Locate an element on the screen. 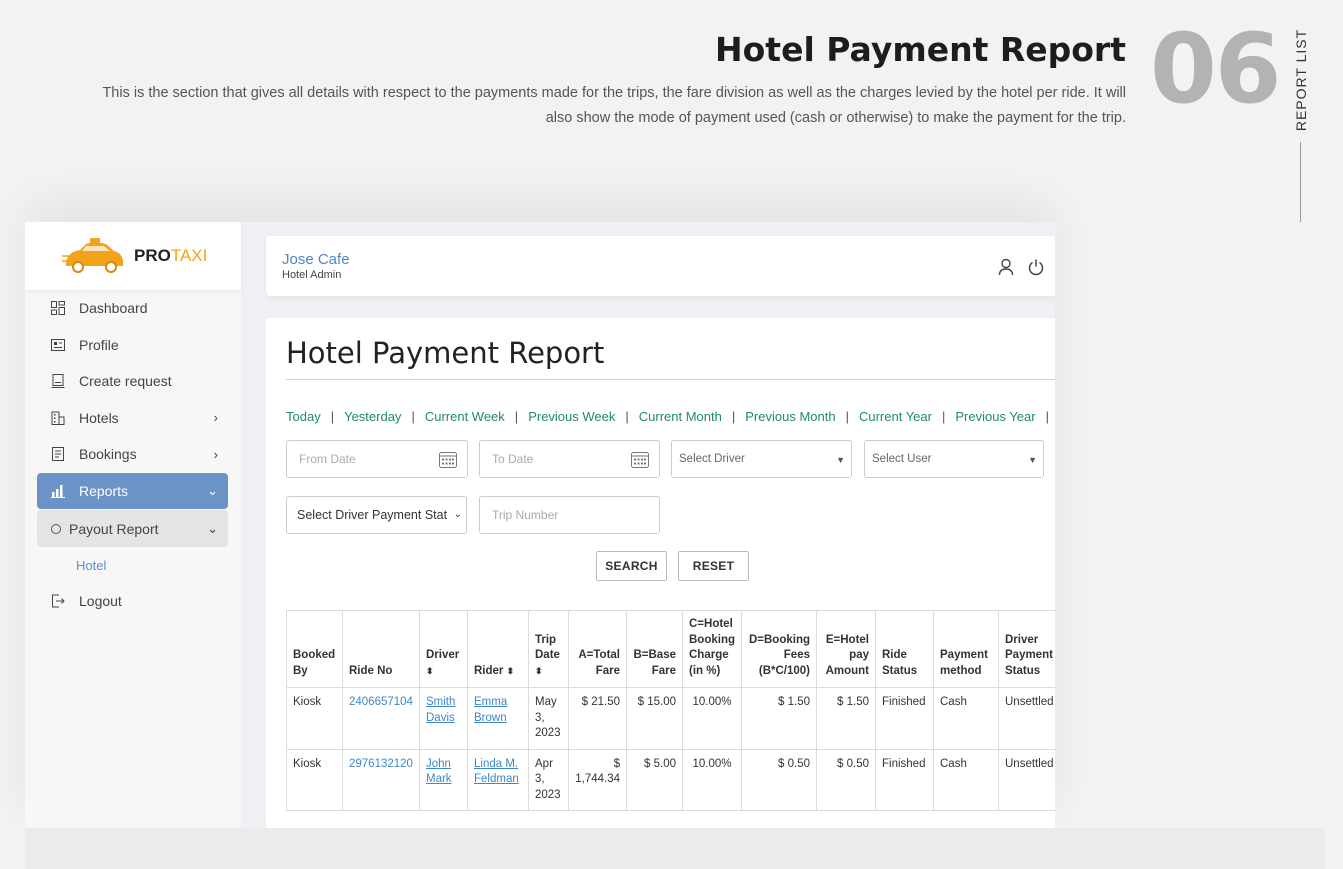  to-date-field: To Date is located at coordinates (569, 459).